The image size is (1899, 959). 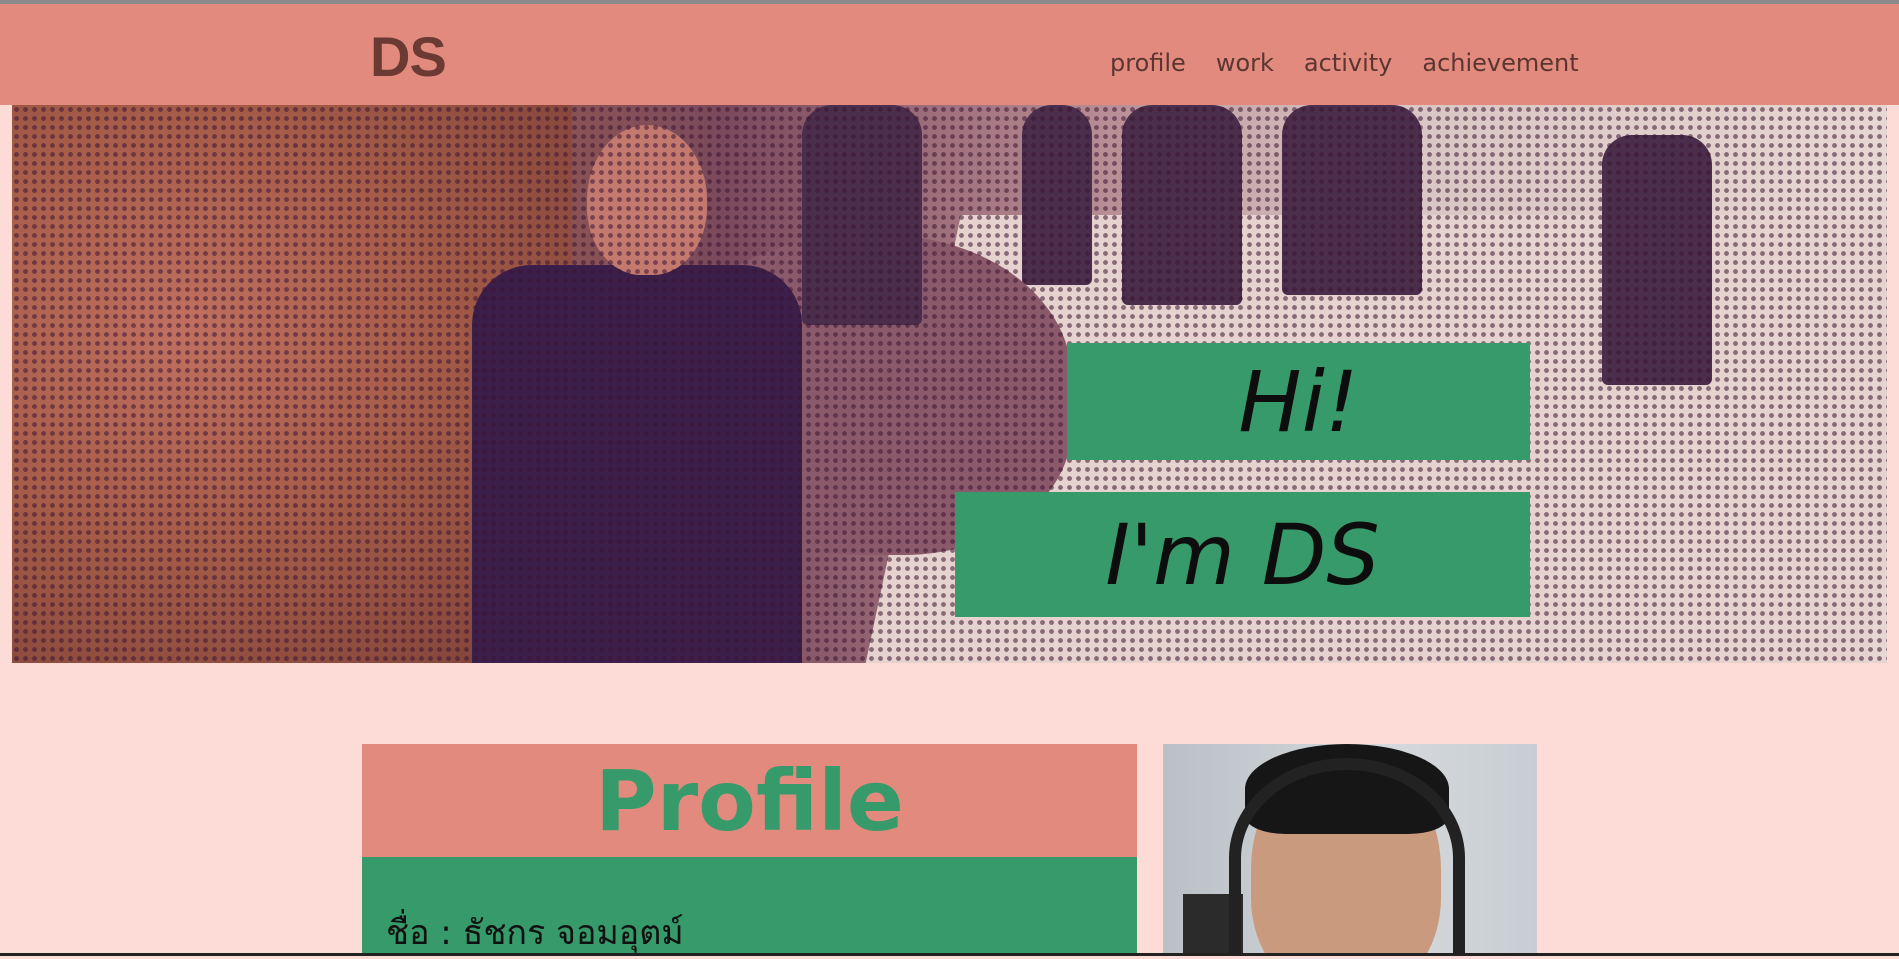 What do you see at coordinates (408, 56) in the screenshot?
I see `site-logo: DS` at bounding box center [408, 56].